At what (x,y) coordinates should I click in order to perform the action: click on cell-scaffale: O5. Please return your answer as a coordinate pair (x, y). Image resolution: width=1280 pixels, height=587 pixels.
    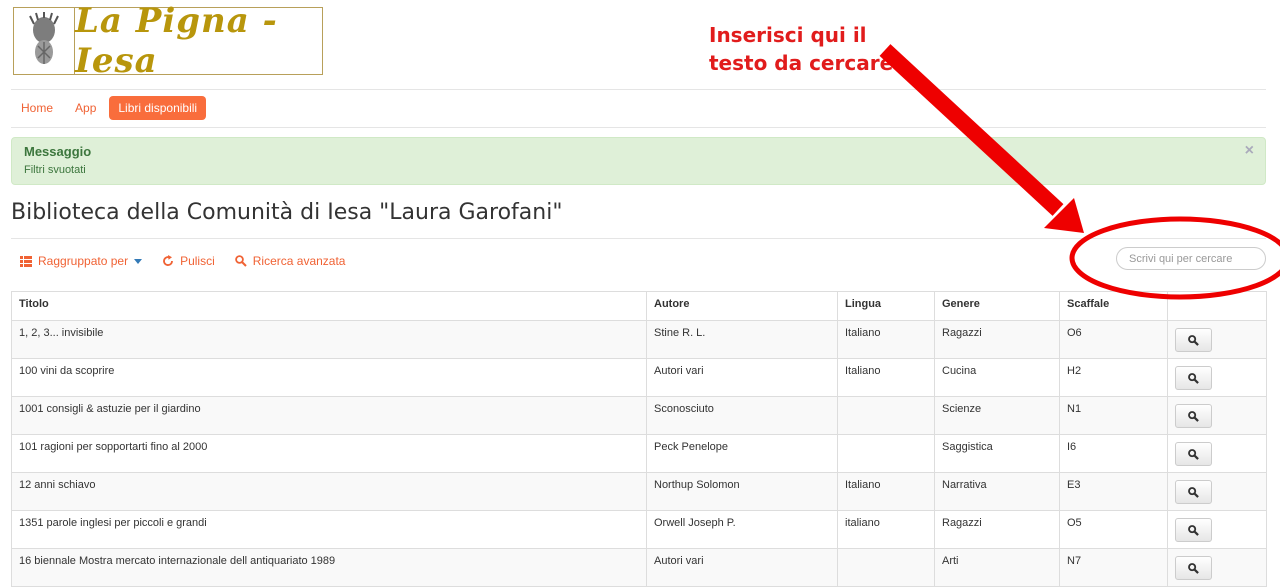
    Looking at the image, I should click on (1113, 529).